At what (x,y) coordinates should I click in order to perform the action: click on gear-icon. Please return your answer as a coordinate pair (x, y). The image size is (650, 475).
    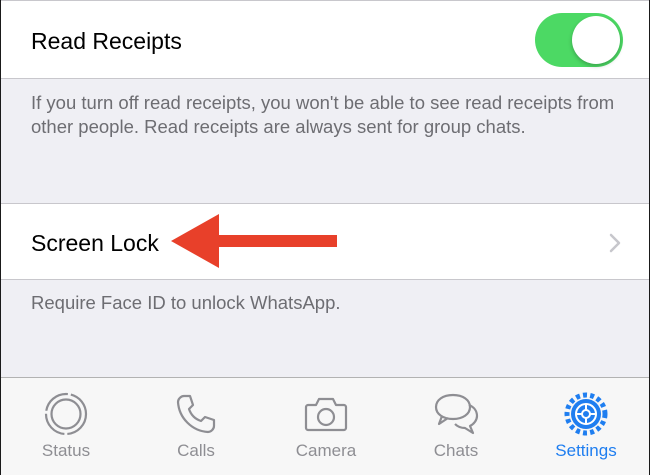
    Looking at the image, I should click on (586, 414).